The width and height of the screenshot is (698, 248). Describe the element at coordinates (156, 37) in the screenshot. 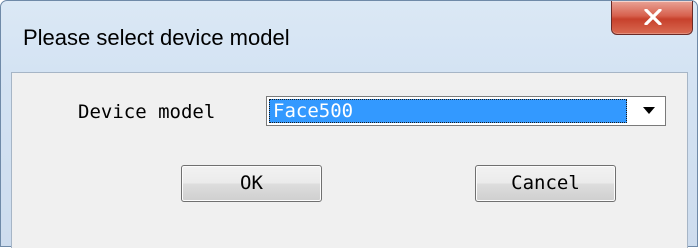

I see `window-title: Please select device model` at that location.